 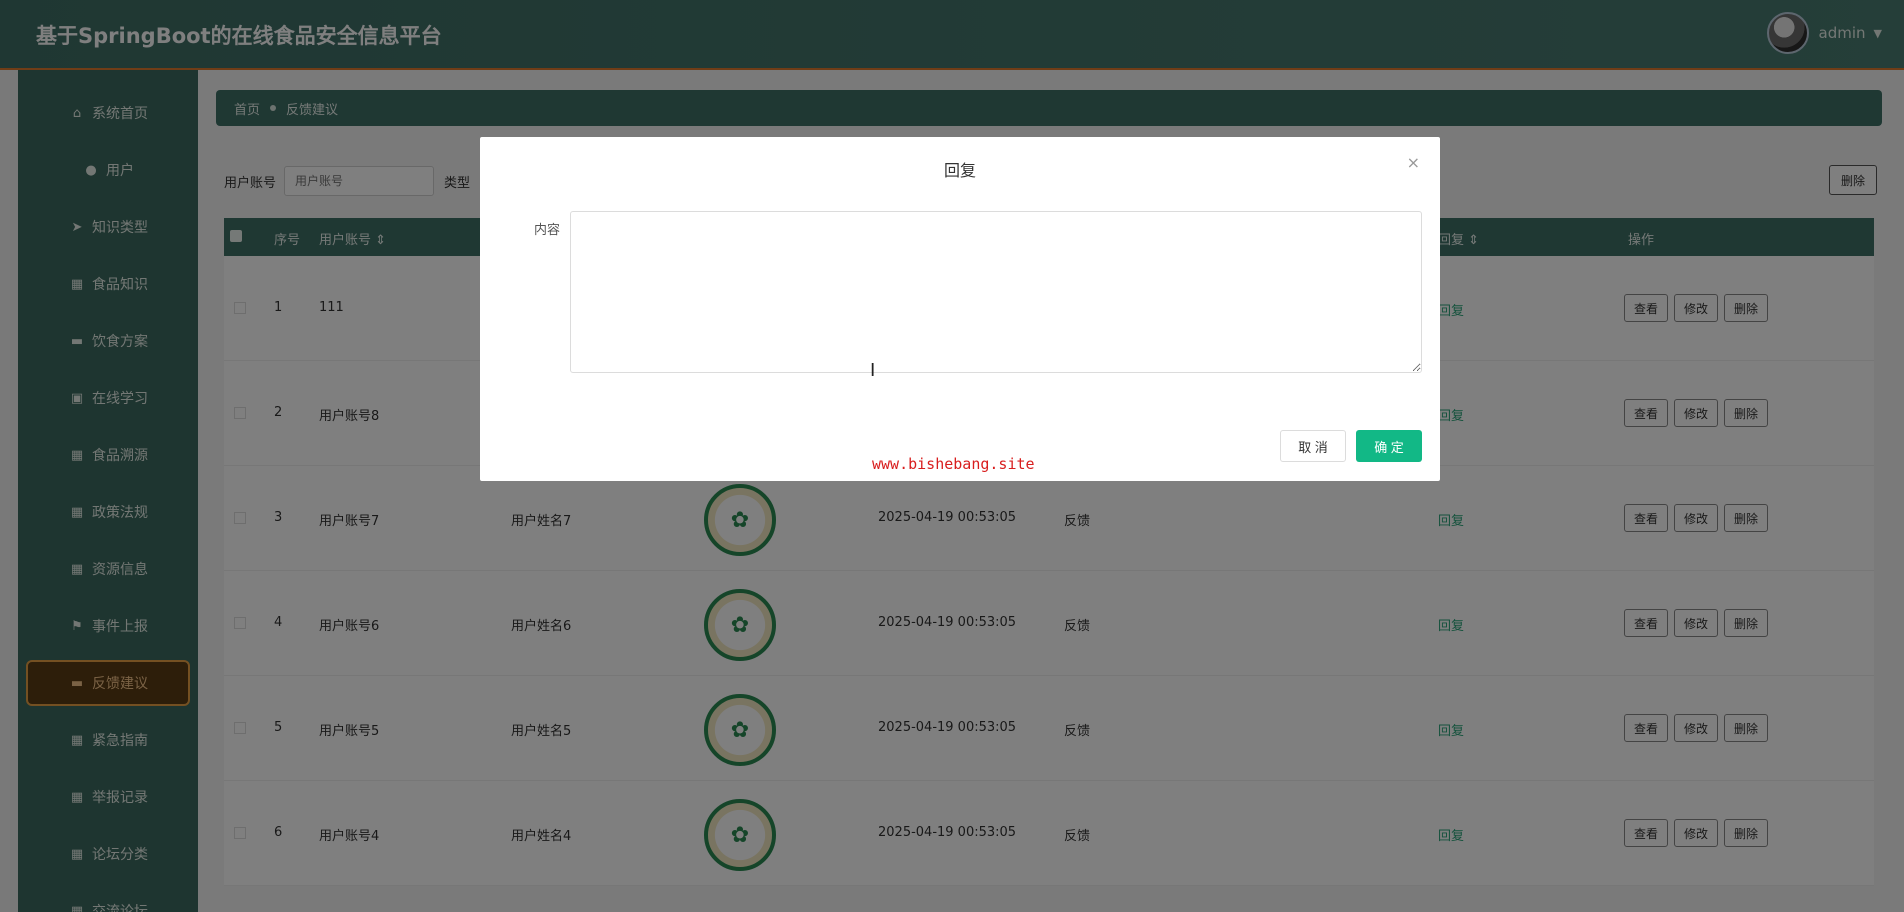 What do you see at coordinates (996, 292) in the screenshot?
I see `content-textarea` at bounding box center [996, 292].